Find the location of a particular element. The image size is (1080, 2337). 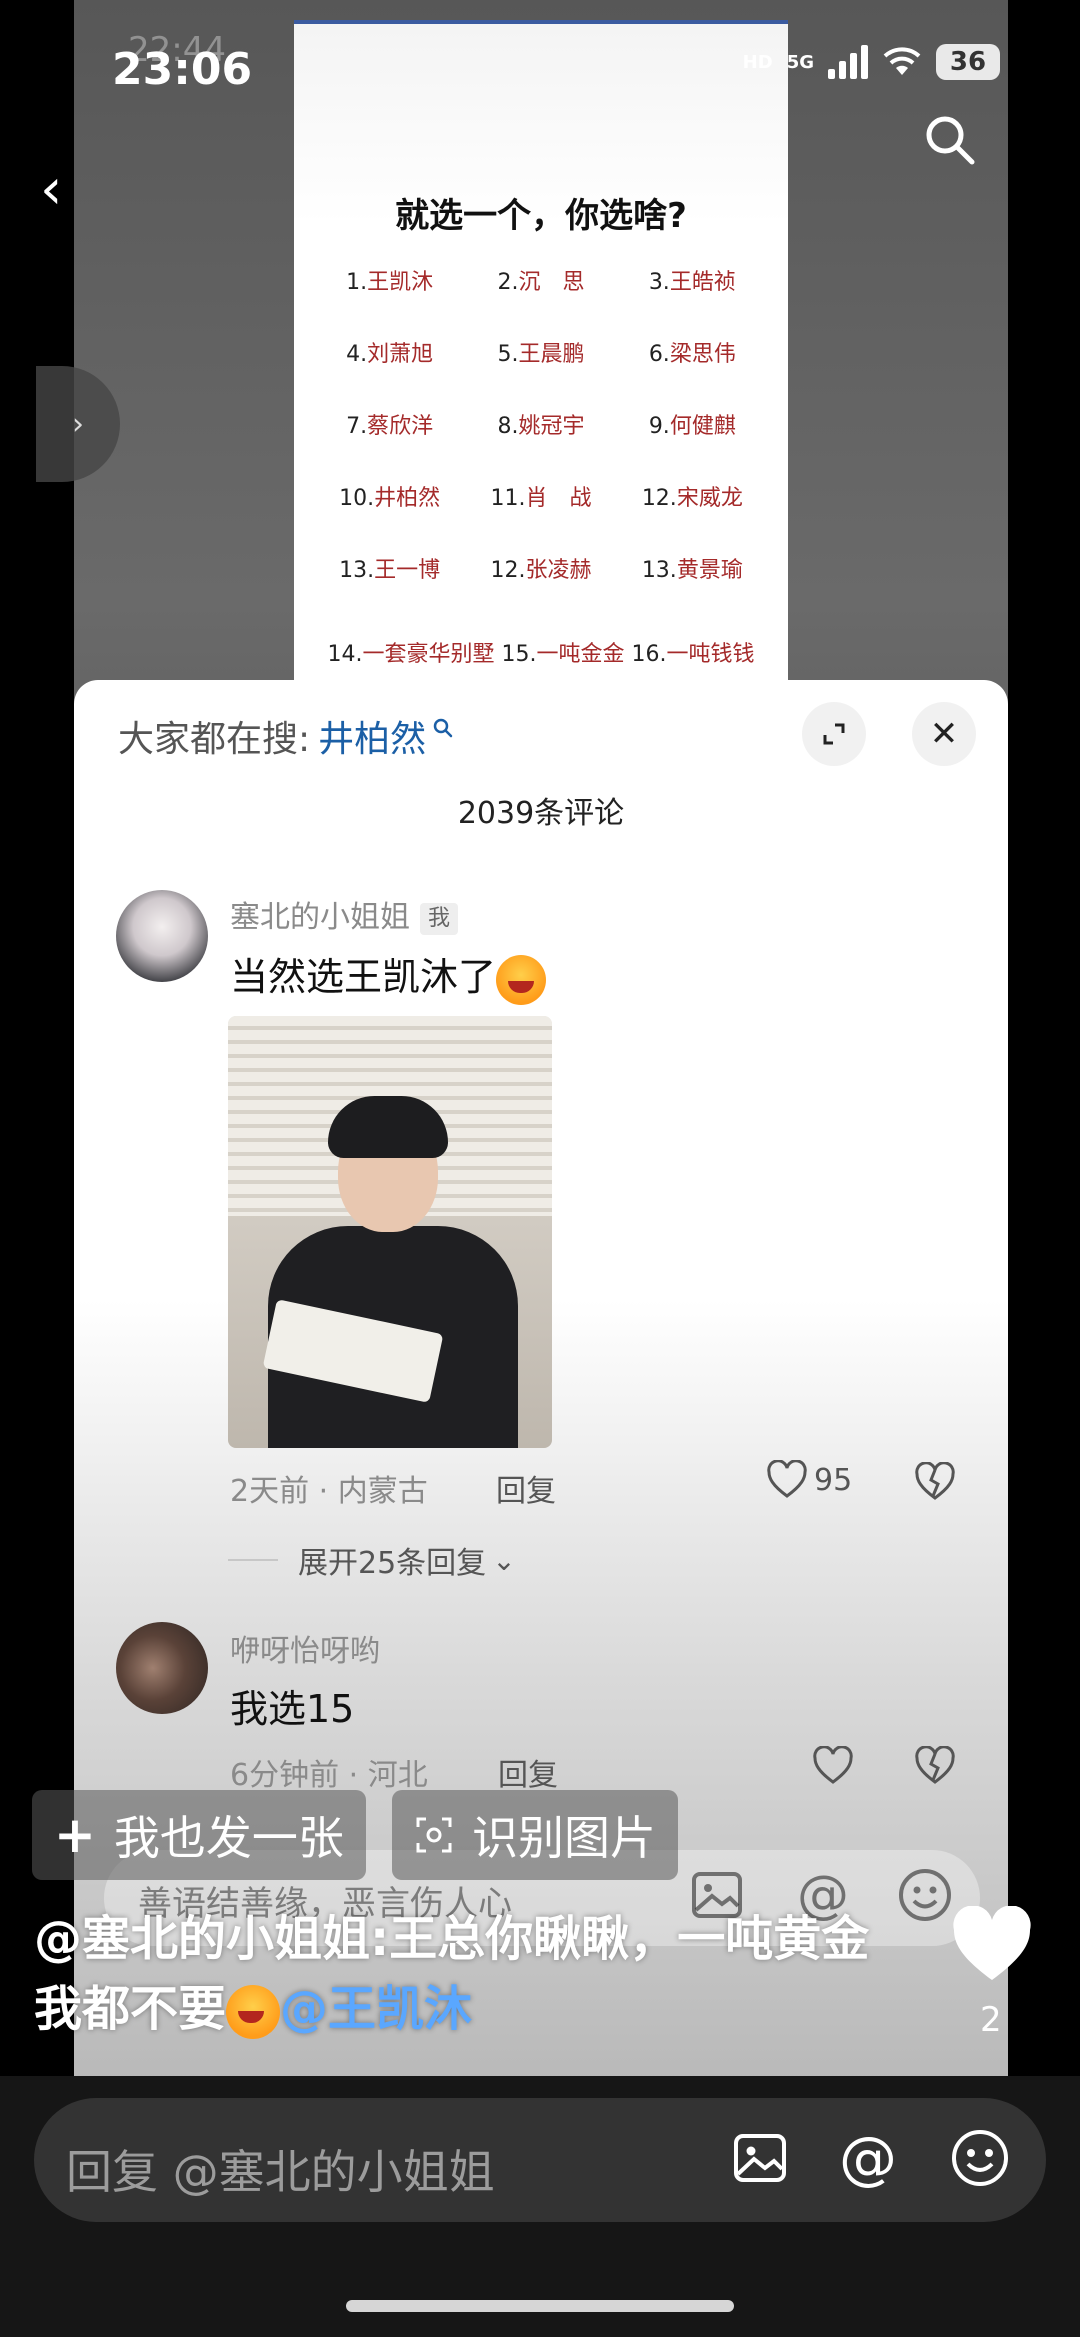

comment-count: 2039条评论 is located at coordinates (541, 813).